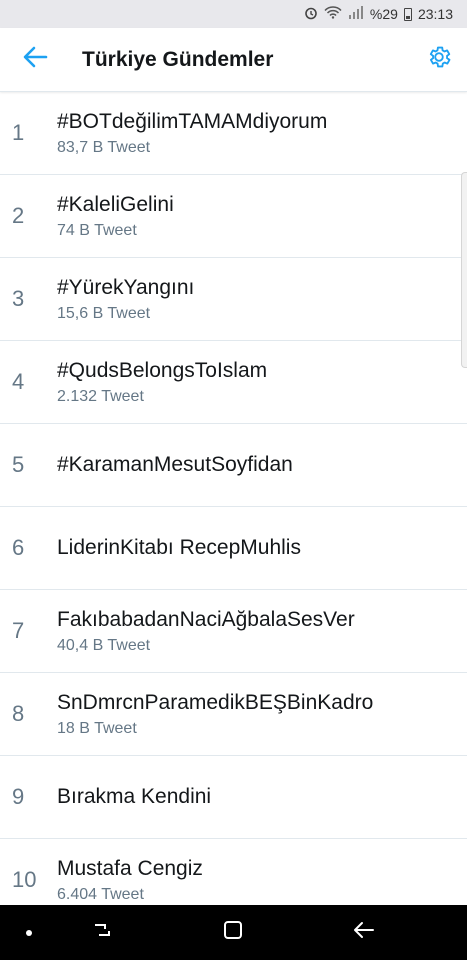  I want to click on trend-item: 6 LiderinKitabı RecepMuhlis, so click(233, 548).